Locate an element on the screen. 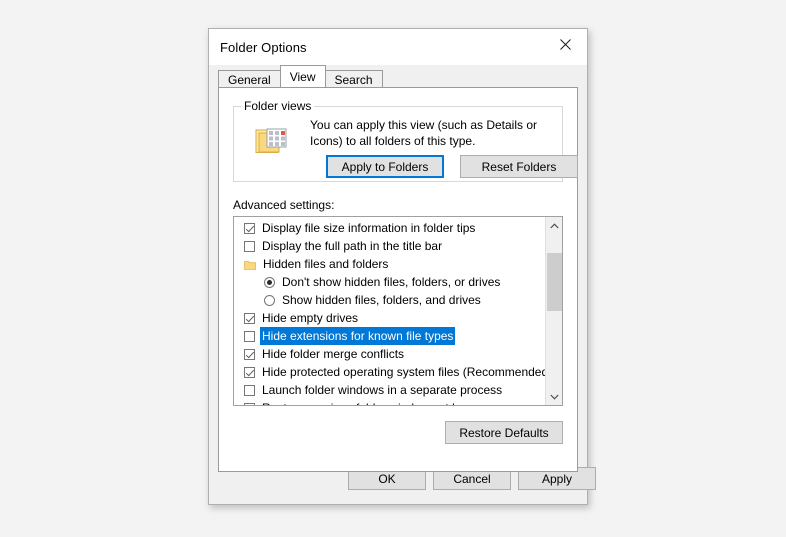  tab-general-label: General is located at coordinates (249, 80).